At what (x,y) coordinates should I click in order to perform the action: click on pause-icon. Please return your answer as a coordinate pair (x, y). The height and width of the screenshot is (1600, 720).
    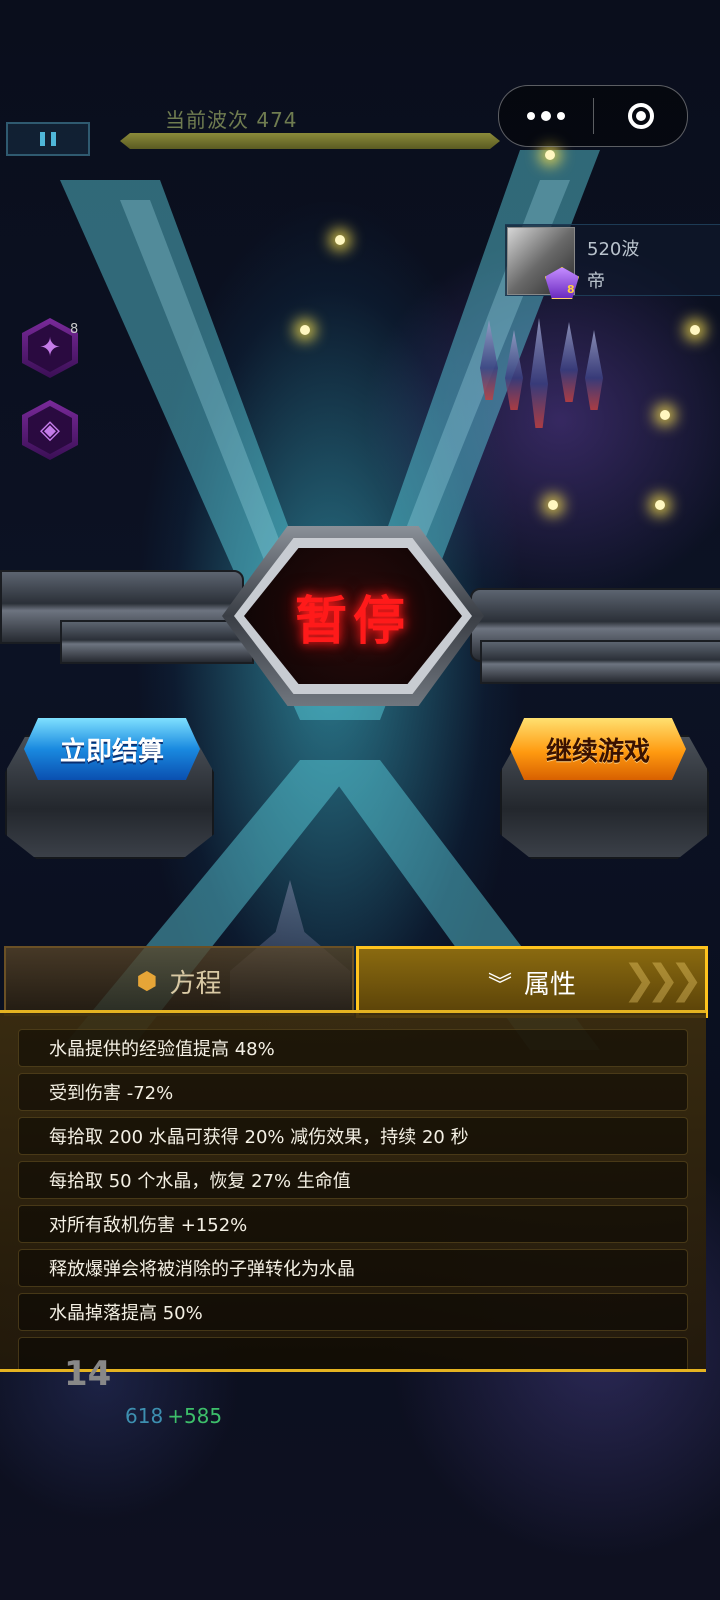
    Looking at the image, I should click on (42, 139).